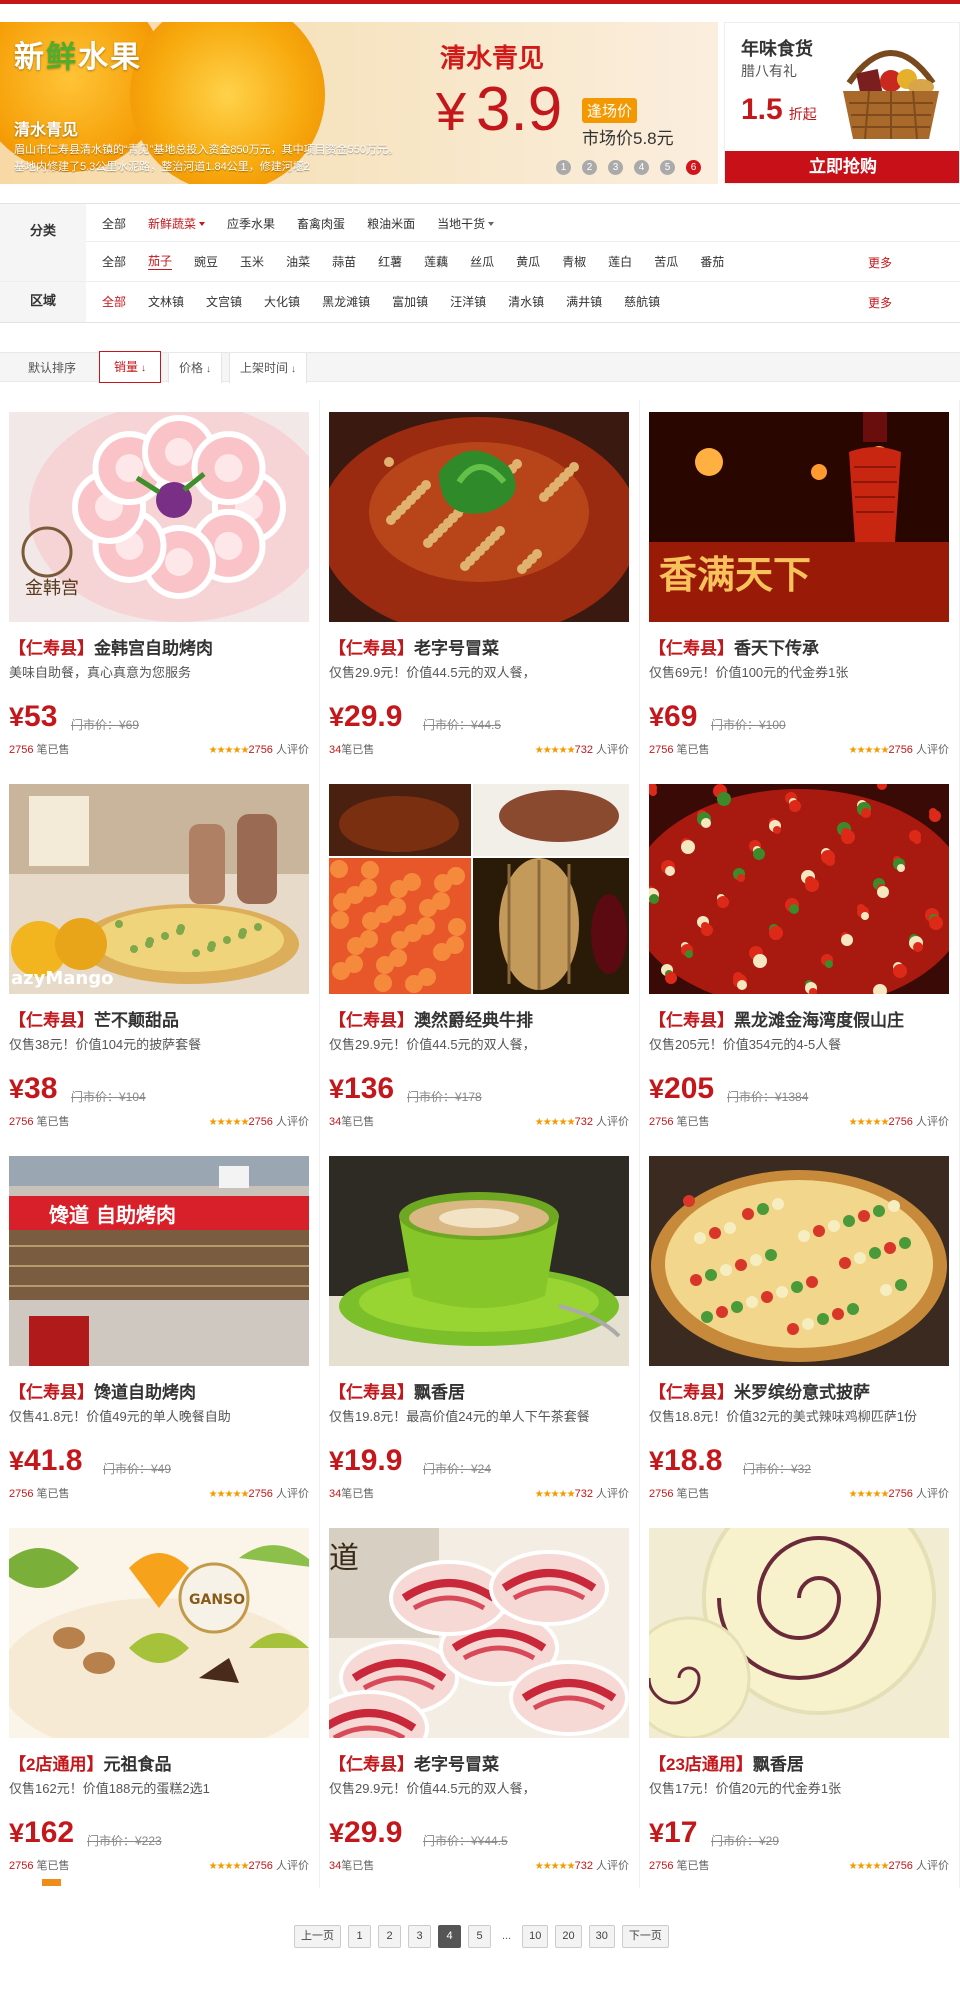 The image size is (960, 2008). Describe the element at coordinates (615, 167) in the screenshot. I see `carousel-dot: 3` at that location.